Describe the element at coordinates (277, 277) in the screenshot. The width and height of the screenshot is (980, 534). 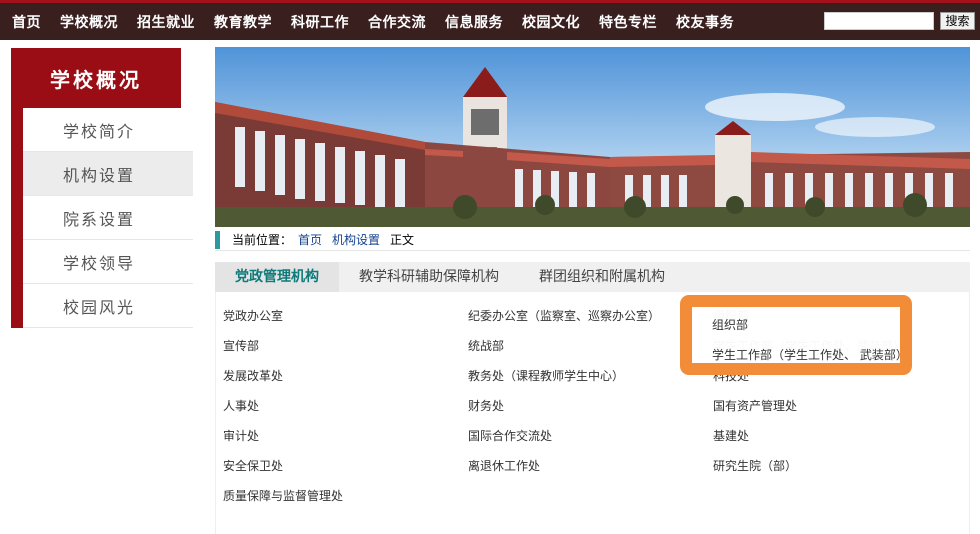
I see `tab-party-admin: 党政管理机构` at that location.